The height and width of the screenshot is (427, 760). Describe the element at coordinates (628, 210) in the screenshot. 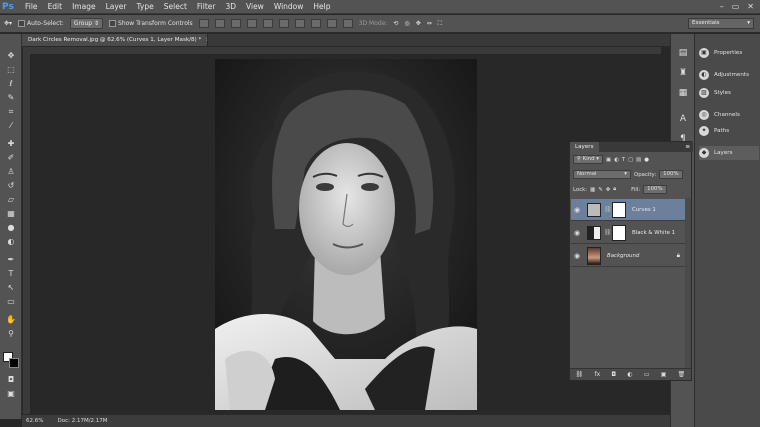

I see `layer-row-curves: ◉ ⛓ Curves 1` at that location.